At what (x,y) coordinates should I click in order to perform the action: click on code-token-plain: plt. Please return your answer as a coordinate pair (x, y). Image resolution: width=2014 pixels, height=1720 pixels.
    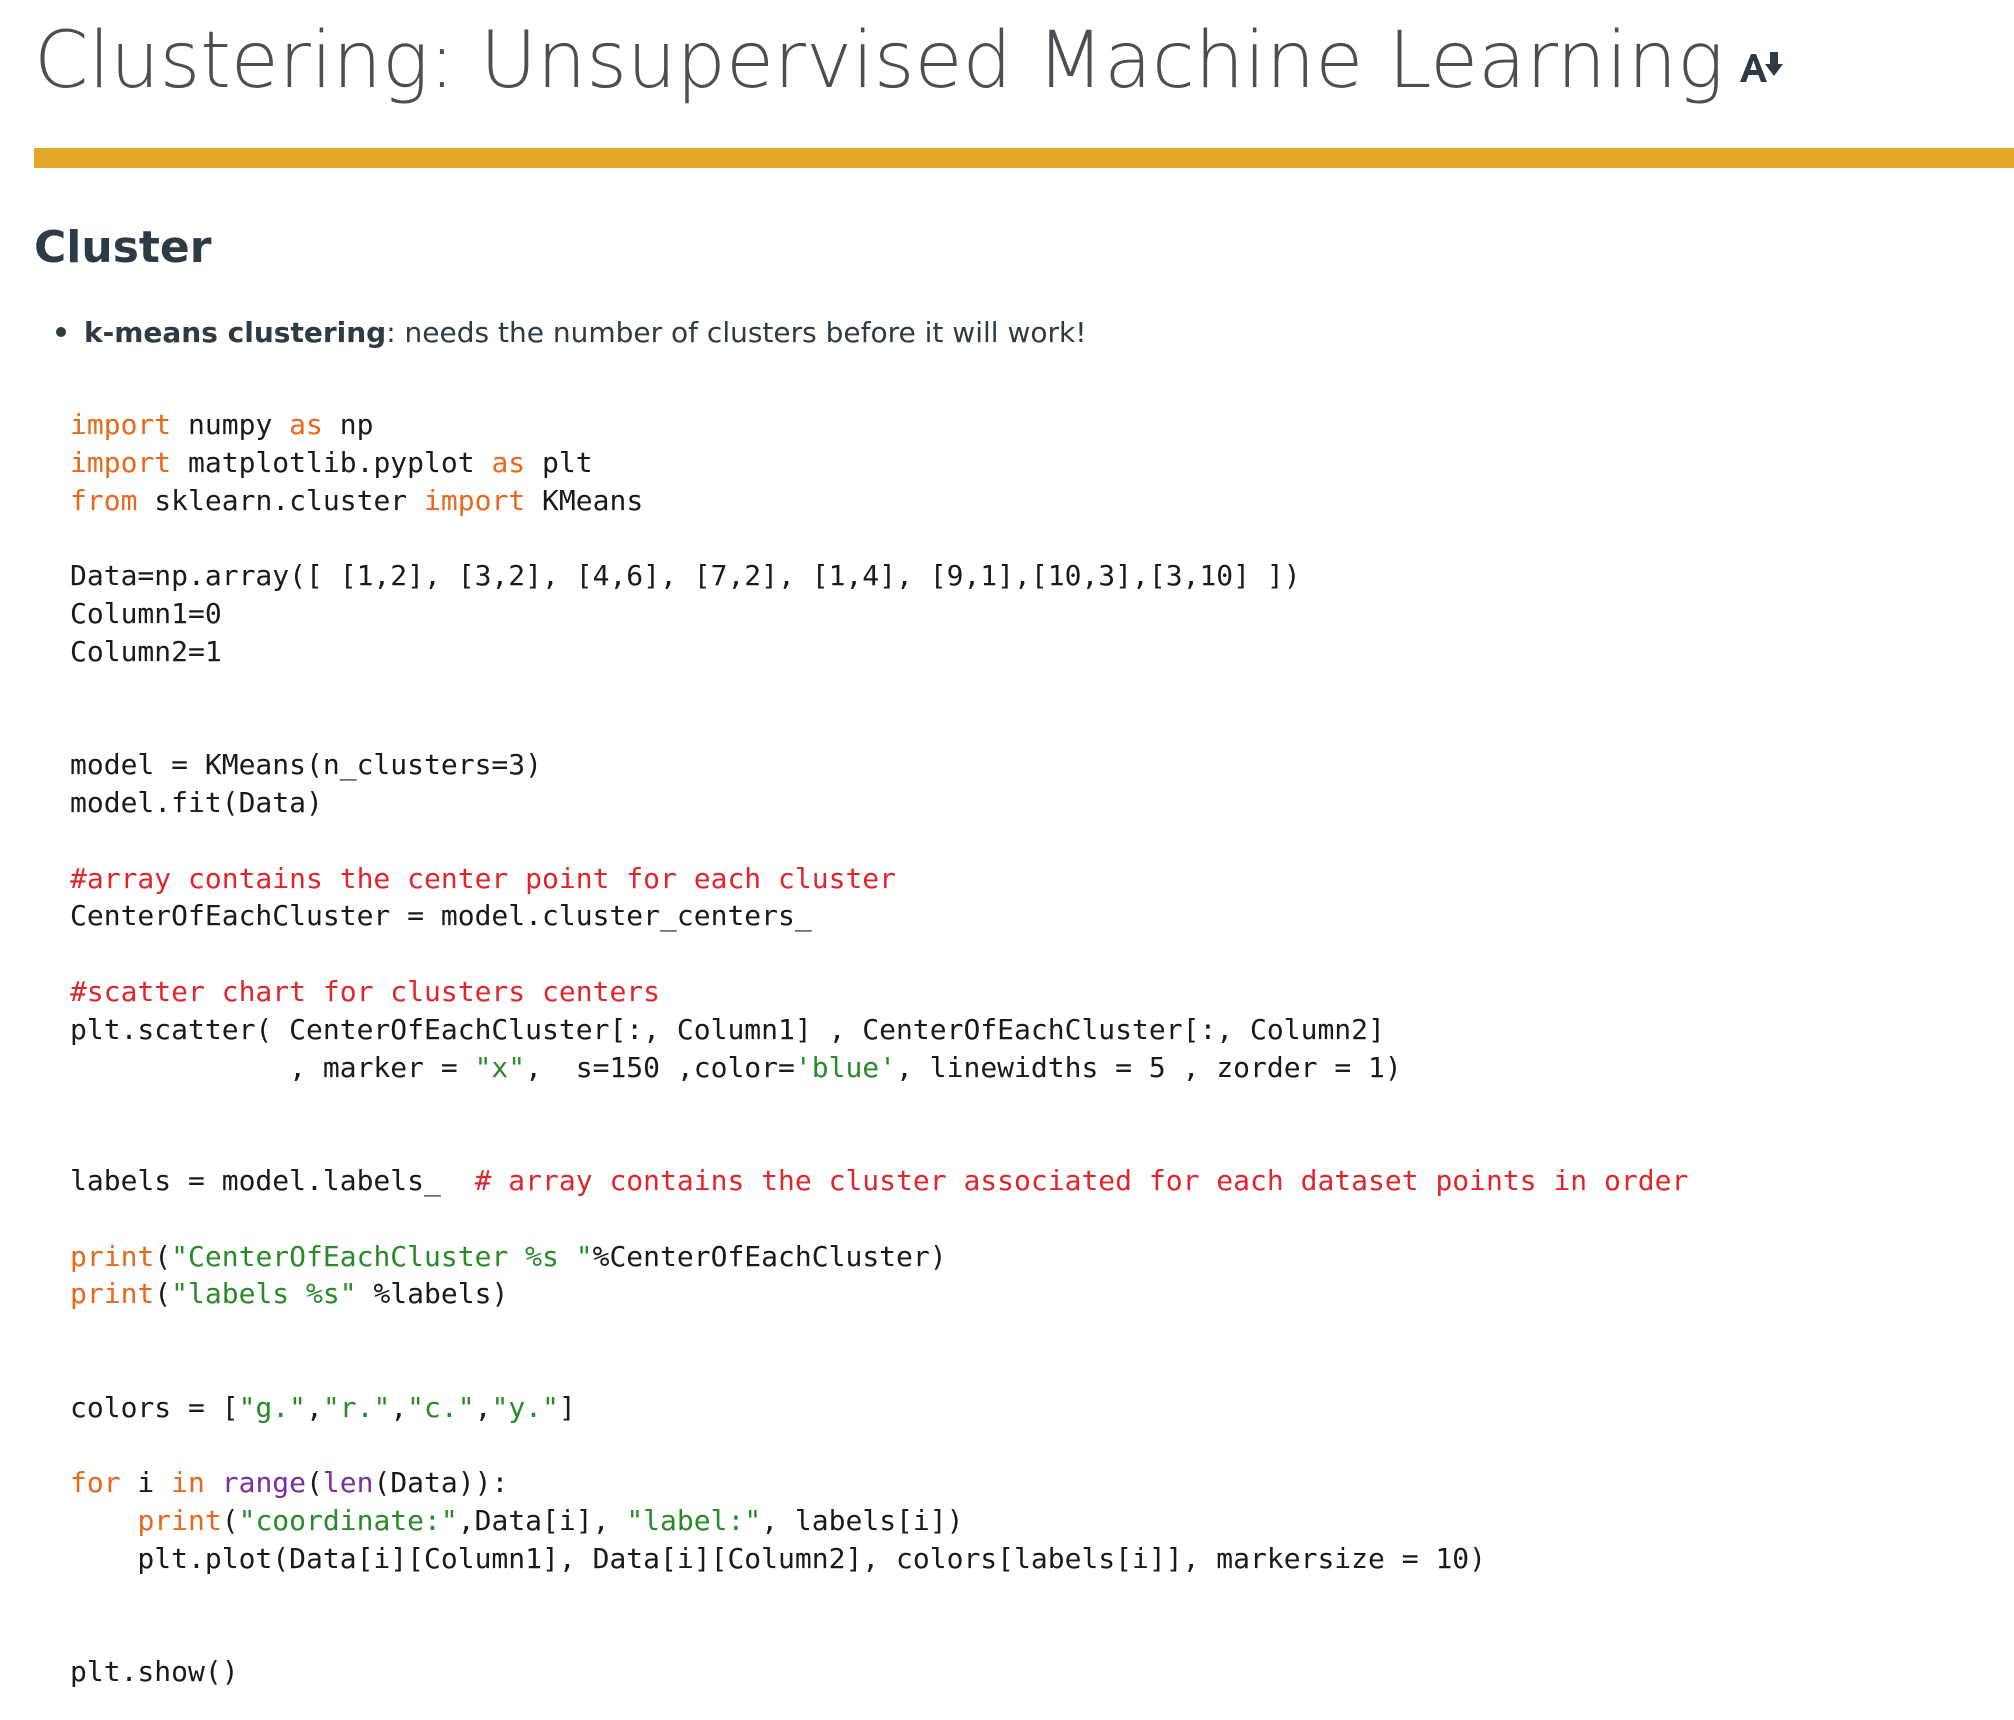
    Looking at the image, I should click on (559, 462).